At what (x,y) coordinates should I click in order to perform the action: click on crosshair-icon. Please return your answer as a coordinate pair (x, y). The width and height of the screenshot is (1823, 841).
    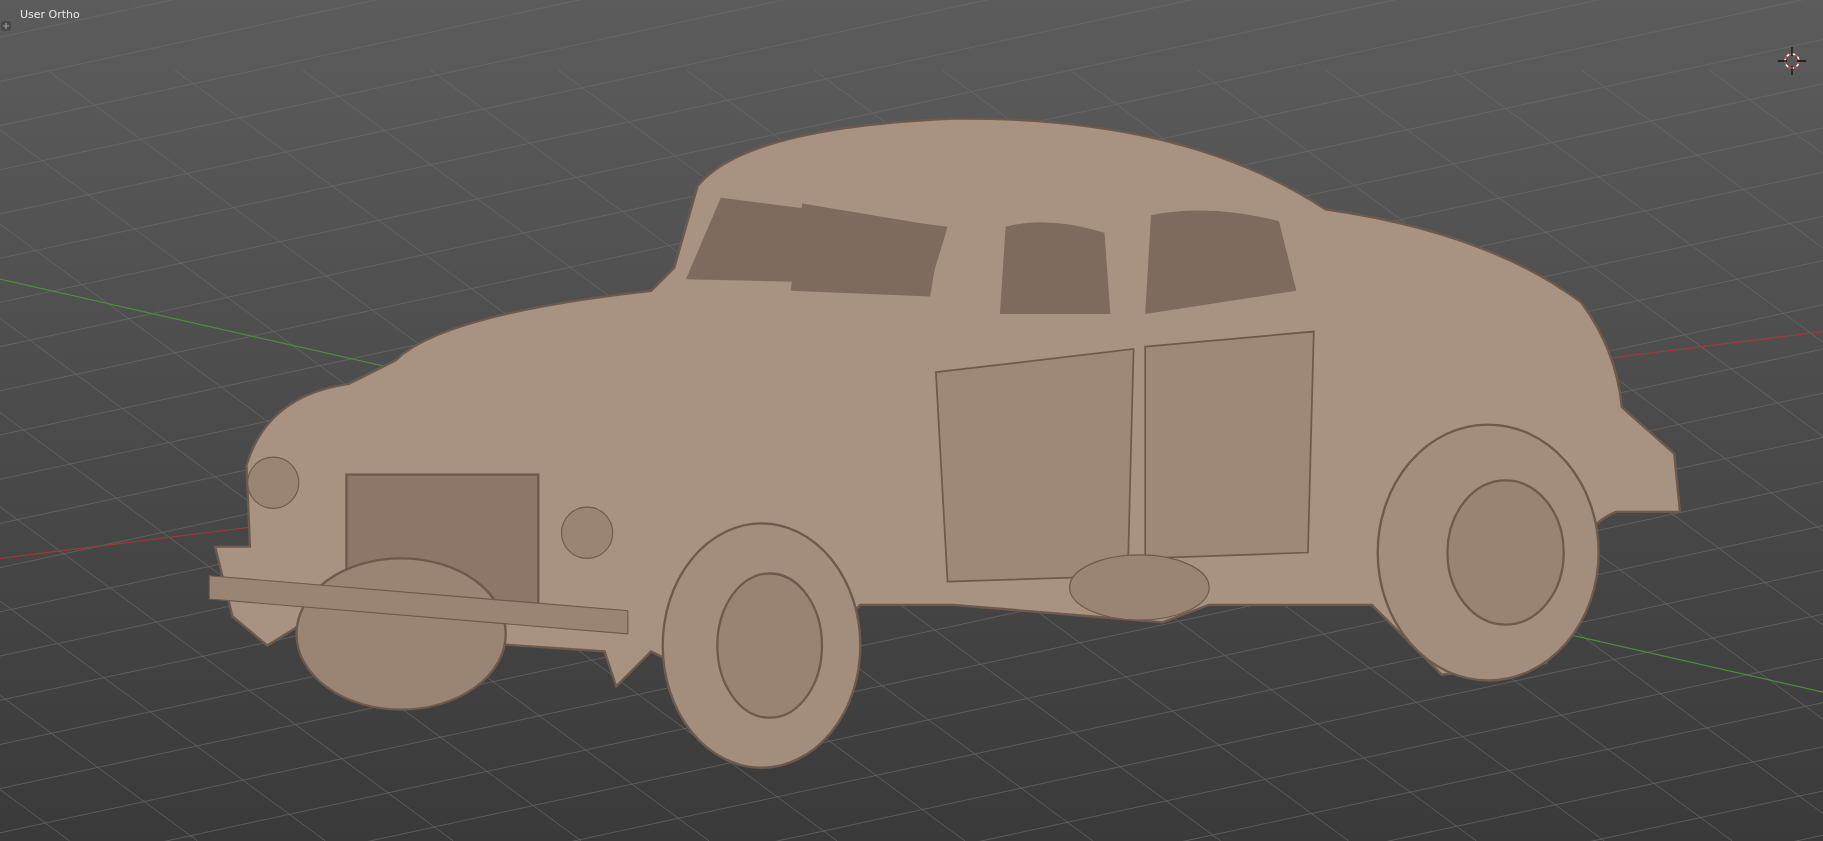
    Looking at the image, I should click on (1792, 61).